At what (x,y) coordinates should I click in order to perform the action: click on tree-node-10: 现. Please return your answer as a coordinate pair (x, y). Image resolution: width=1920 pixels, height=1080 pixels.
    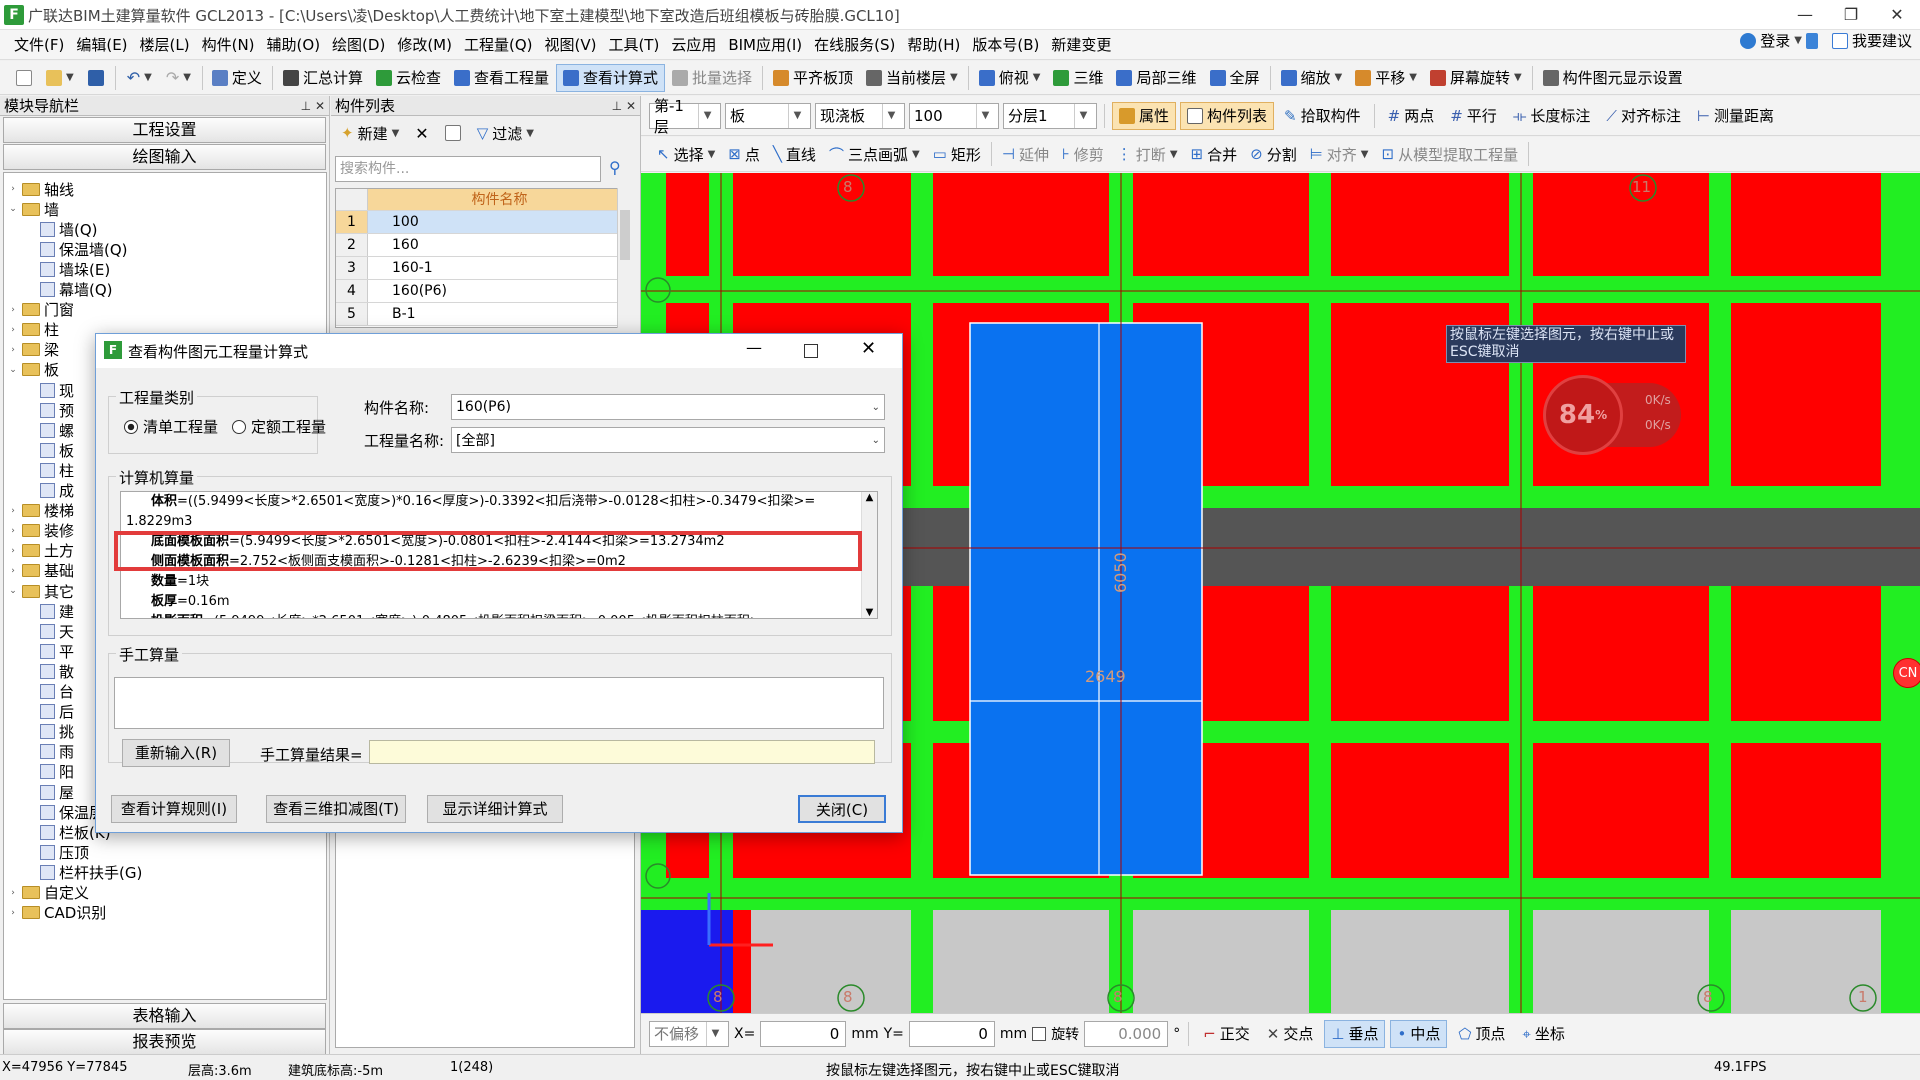
    Looking at the image, I should click on (57, 390).